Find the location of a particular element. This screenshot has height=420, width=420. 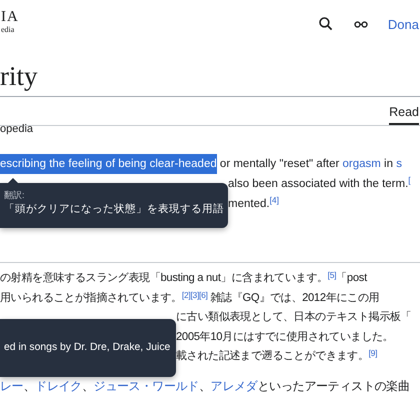

body-text: 雑誌『GQ』では、2012年にこの用 is located at coordinates (294, 298).